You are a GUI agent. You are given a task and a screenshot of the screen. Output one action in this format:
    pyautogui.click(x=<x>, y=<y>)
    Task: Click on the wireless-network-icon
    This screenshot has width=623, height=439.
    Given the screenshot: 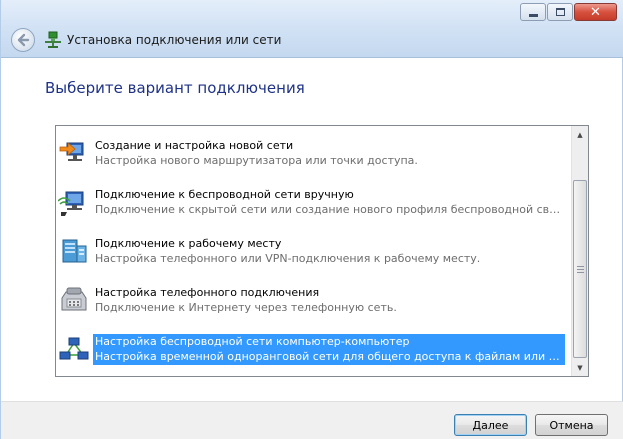 What is the action you would take?
    pyautogui.click(x=71, y=203)
    